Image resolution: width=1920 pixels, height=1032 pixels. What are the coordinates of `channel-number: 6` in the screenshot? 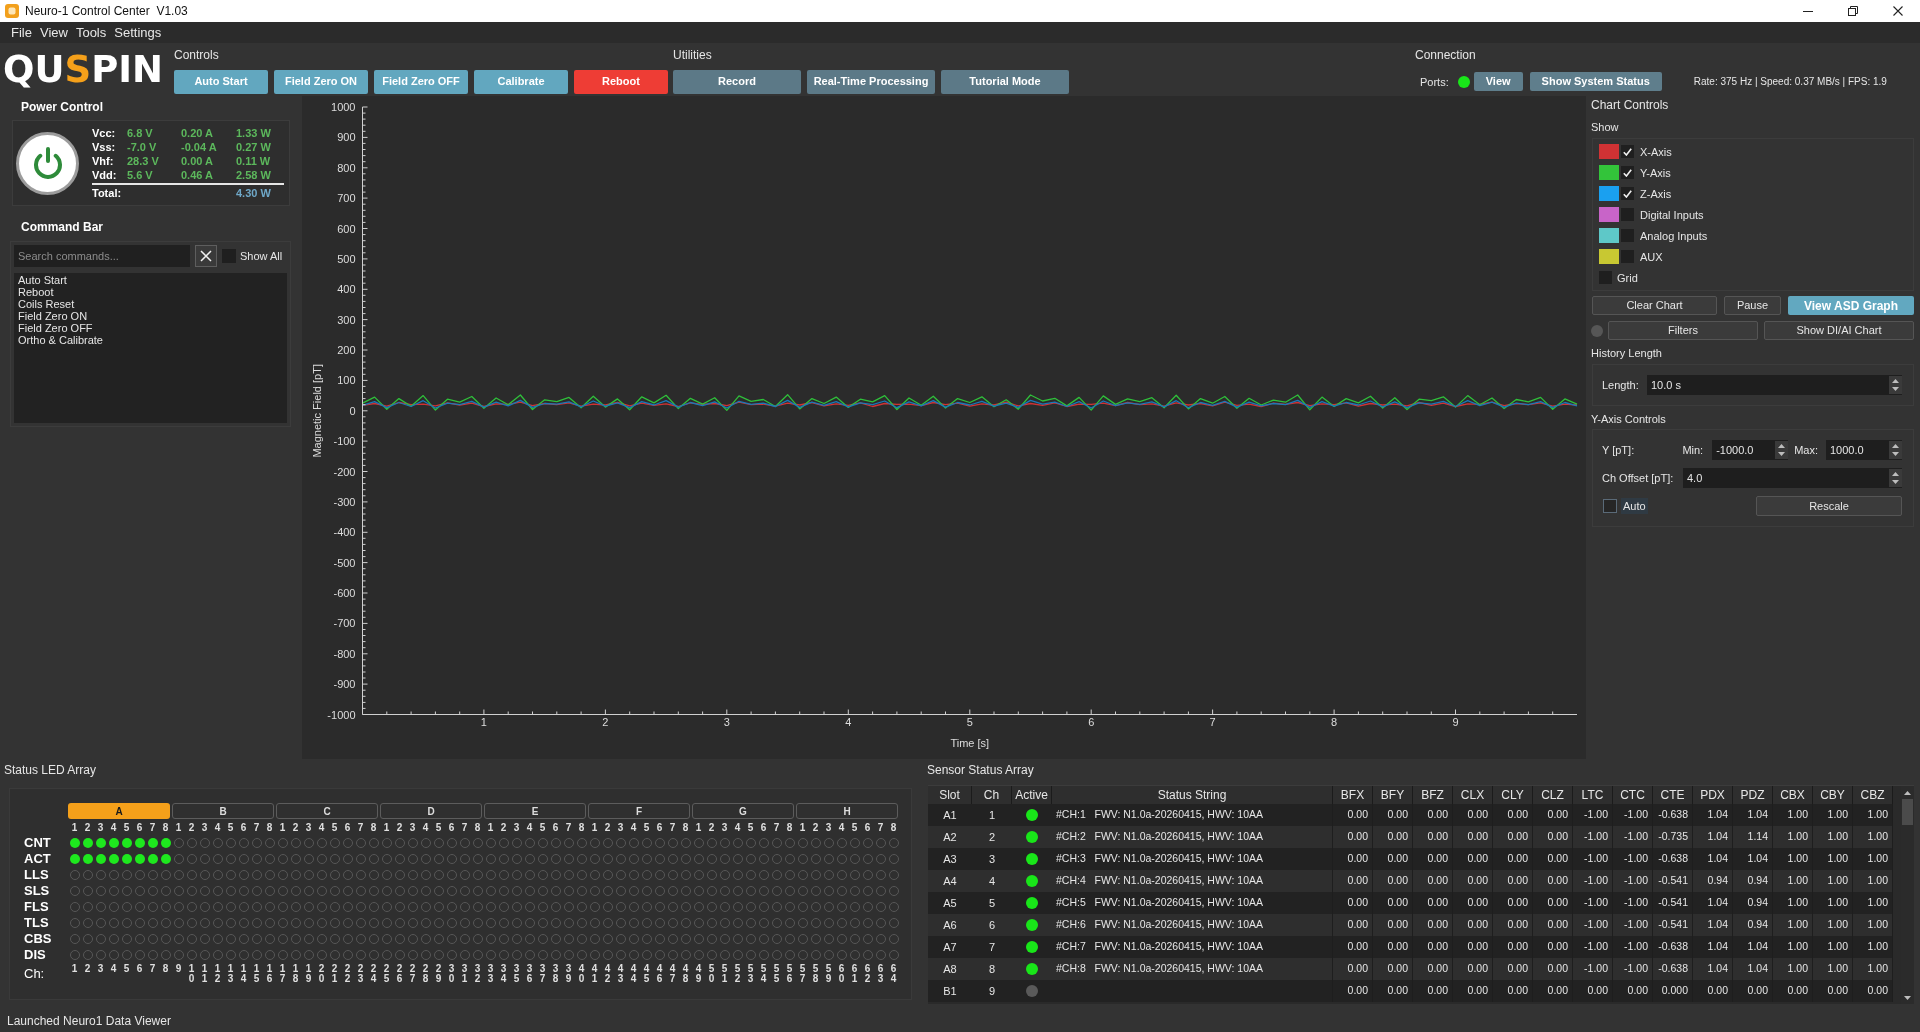 It's located at (139, 970).